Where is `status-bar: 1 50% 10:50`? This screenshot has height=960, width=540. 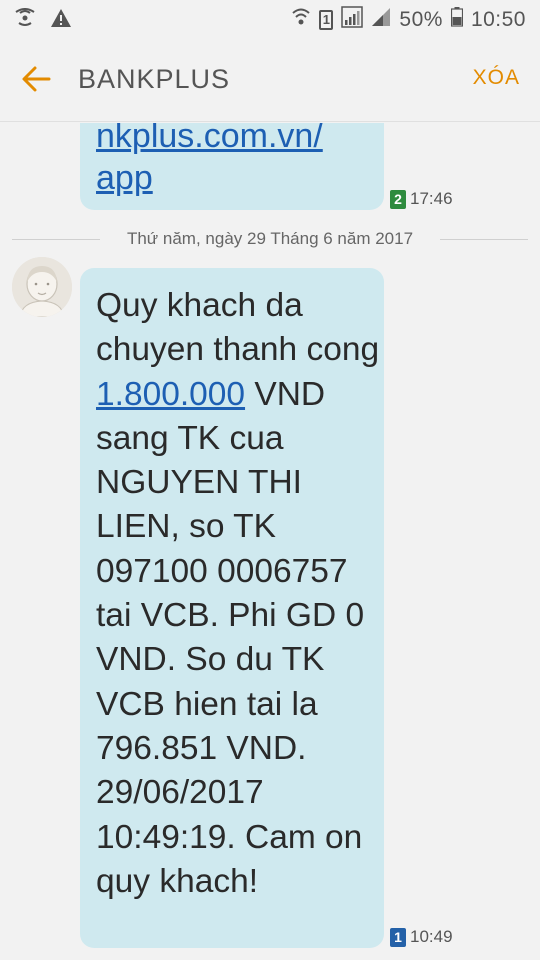
status-bar: 1 50% 10:50 is located at coordinates (270, 19).